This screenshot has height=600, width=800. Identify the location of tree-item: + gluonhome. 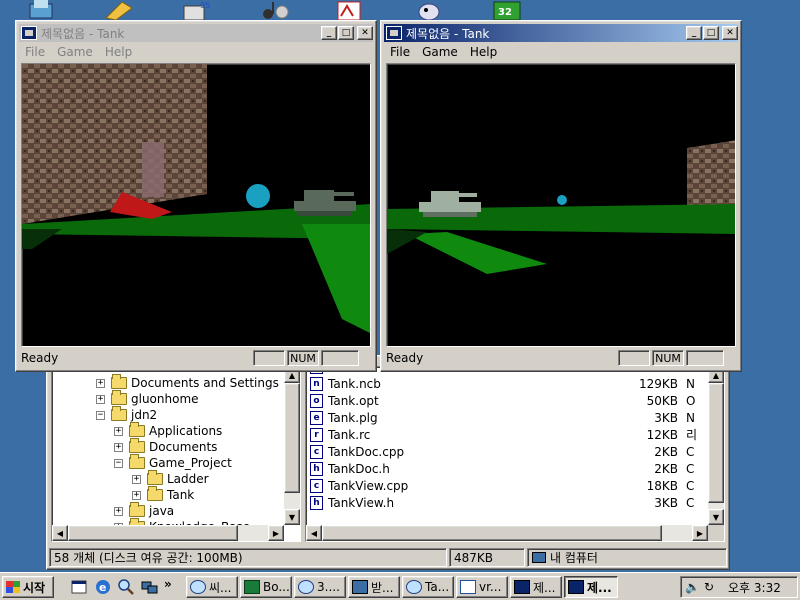
(147, 398).